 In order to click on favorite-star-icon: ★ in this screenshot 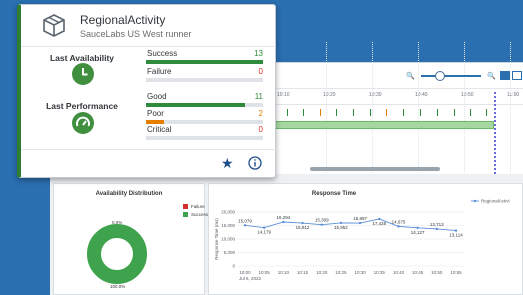, I will do `click(227, 163)`.